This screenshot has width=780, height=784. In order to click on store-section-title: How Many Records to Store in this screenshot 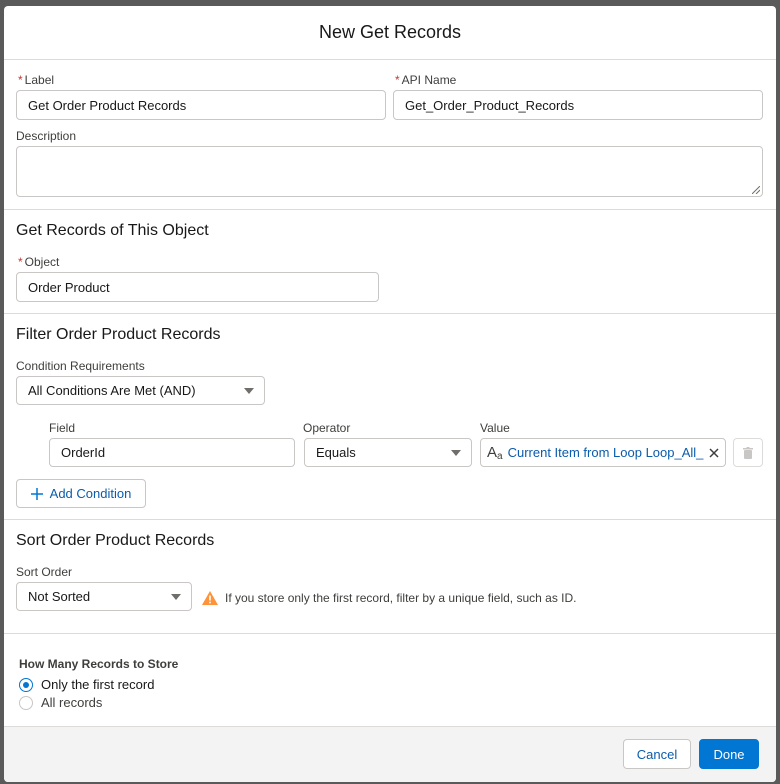, I will do `click(99, 664)`.